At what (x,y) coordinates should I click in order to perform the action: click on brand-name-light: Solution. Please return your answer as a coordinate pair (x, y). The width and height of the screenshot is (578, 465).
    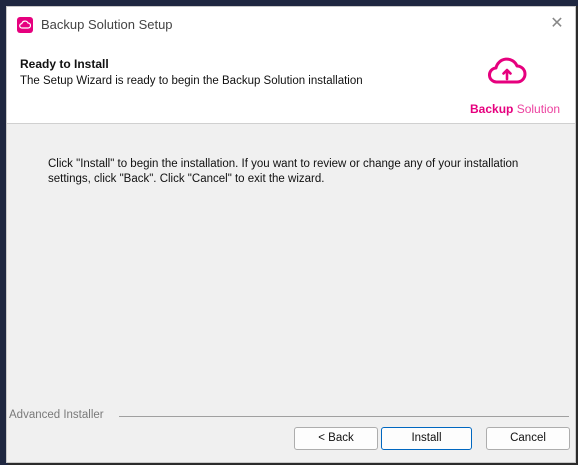
    Looking at the image, I should click on (537, 109).